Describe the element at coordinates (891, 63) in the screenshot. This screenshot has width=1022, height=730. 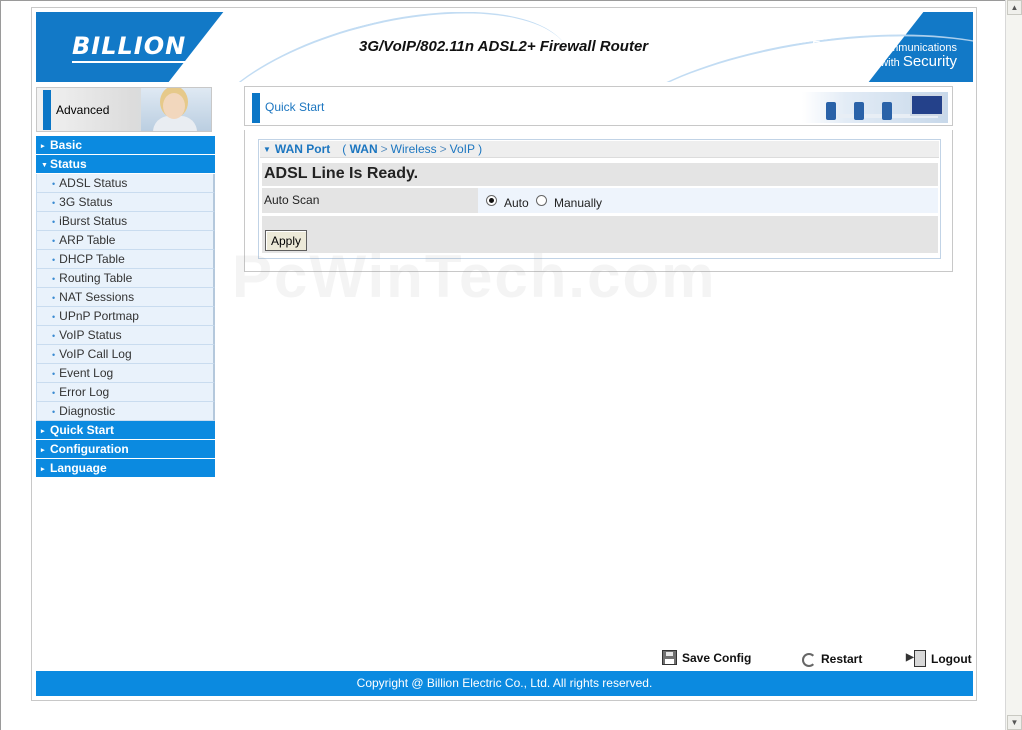
I see `tagline-with: with` at that location.